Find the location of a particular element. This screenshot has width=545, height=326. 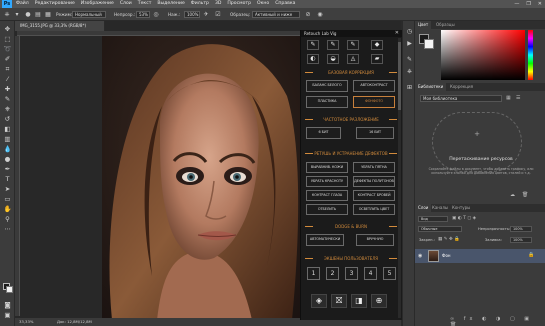

eraser-tool-icon: ◧ is located at coordinates (7, 129).